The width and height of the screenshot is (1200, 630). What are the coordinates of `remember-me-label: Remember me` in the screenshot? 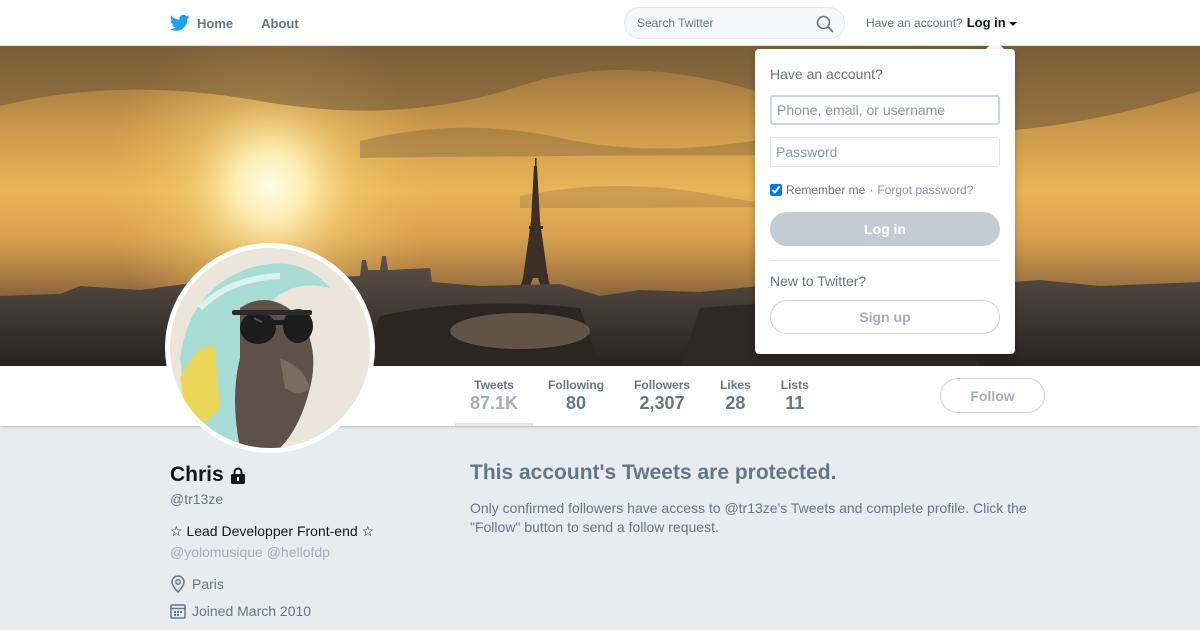 It's located at (825, 190).